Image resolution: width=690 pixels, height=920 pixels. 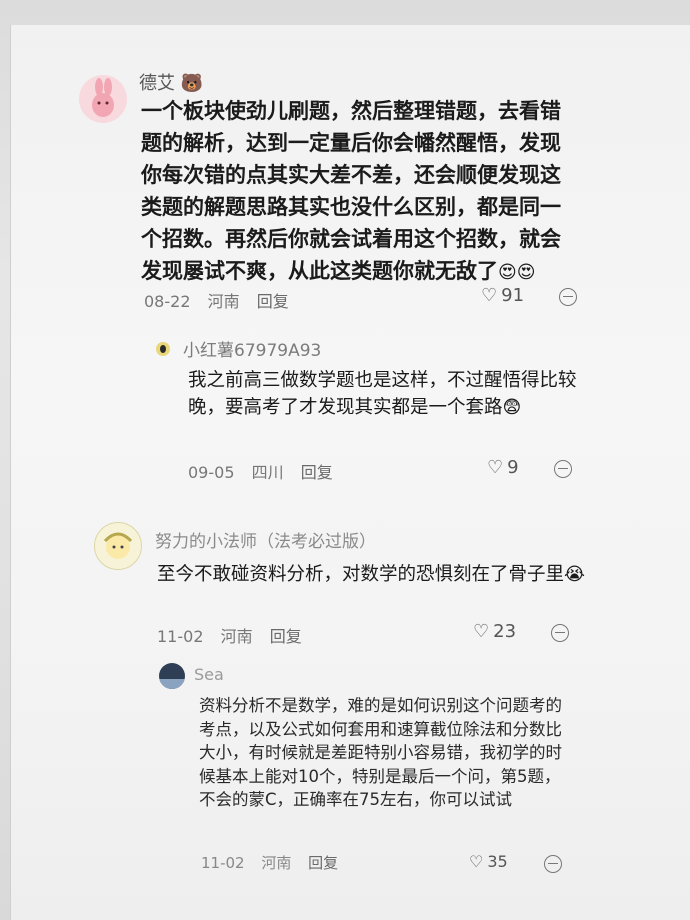 I want to click on like-button: ♡ 23, so click(x=494, y=631).